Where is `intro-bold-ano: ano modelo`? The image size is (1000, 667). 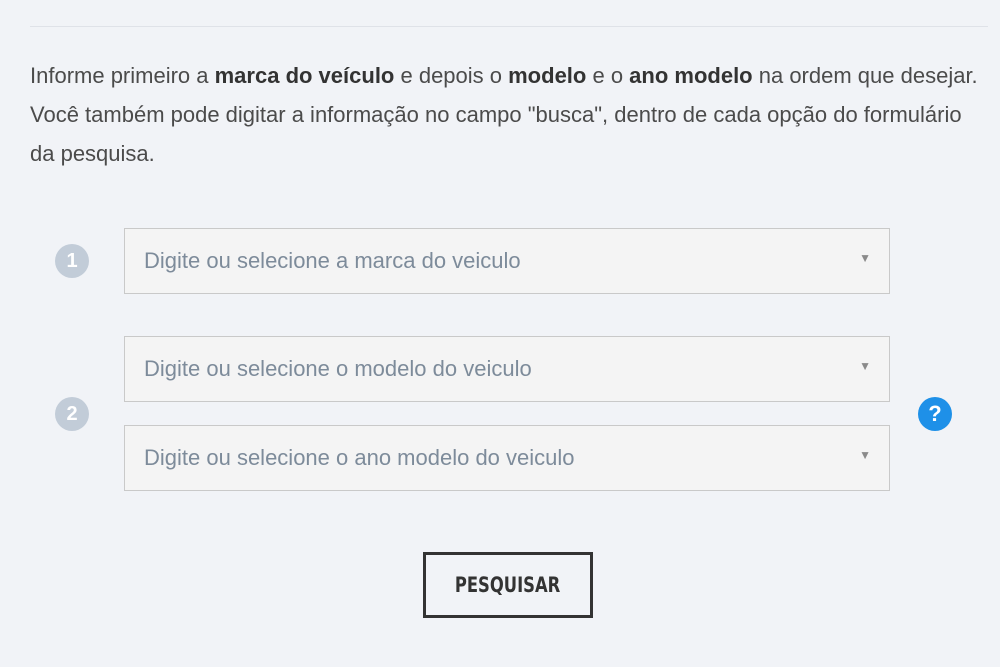
intro-bold-ano: ano modelo is located at coordinates (691, 75).